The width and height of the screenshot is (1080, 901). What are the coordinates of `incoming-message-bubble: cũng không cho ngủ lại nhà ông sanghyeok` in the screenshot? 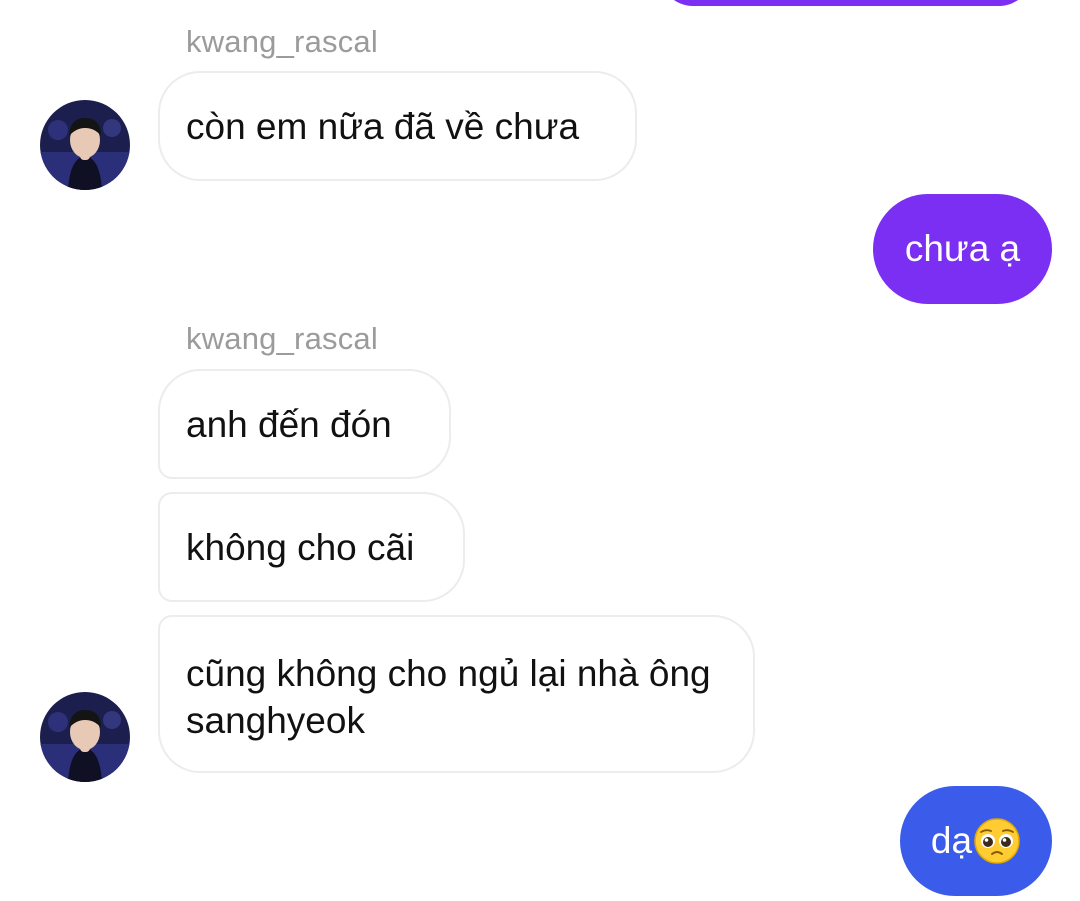 It's located at (456, 694).